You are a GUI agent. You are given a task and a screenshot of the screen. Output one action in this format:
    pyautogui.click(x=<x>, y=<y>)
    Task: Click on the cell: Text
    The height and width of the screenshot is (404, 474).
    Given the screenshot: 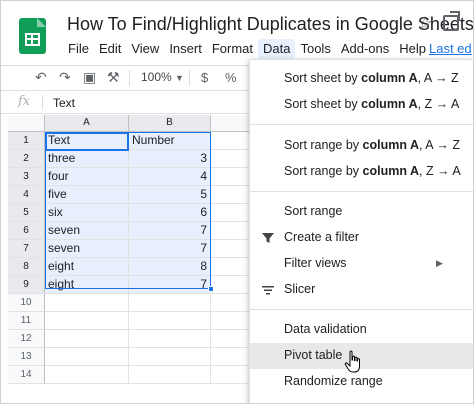 What is the action you would take?
    pyautogui.click(x=87, y=141)
    